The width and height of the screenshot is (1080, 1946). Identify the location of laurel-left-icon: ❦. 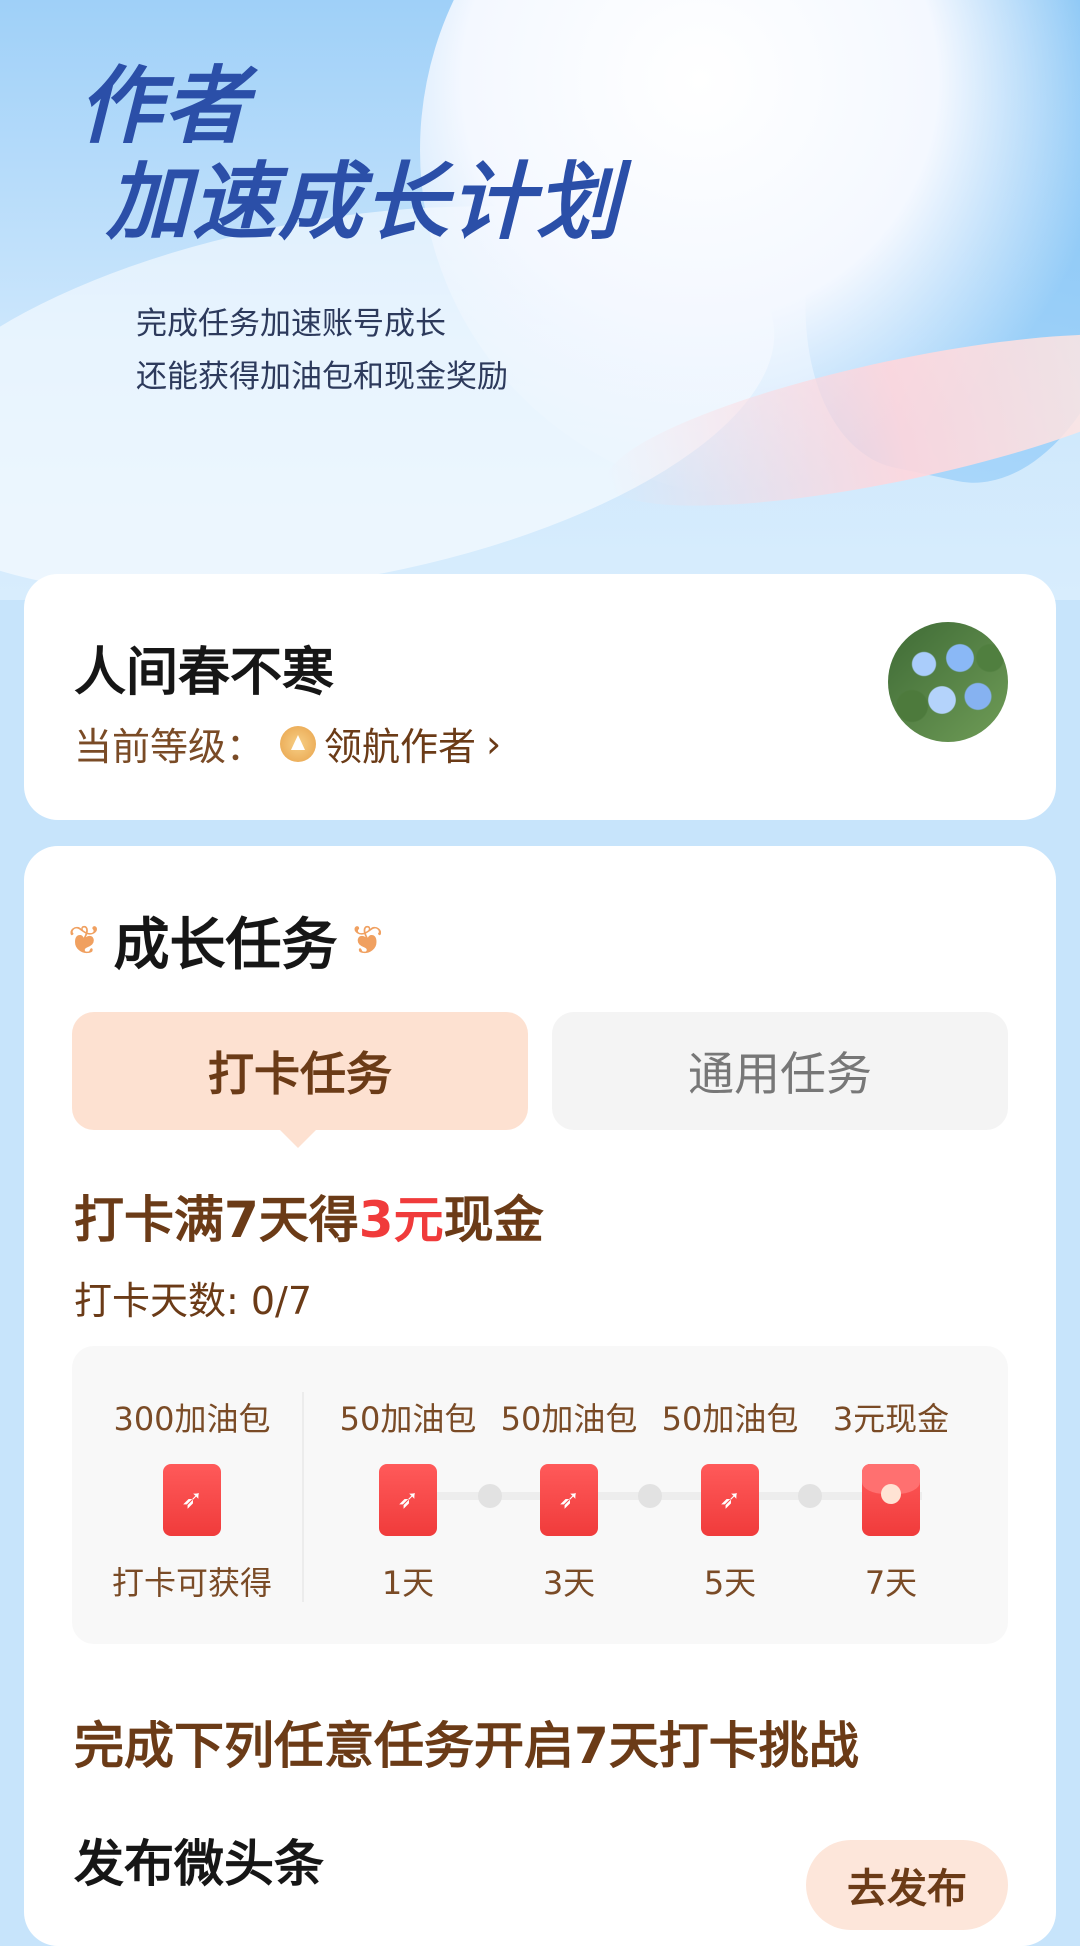
(85, 940).